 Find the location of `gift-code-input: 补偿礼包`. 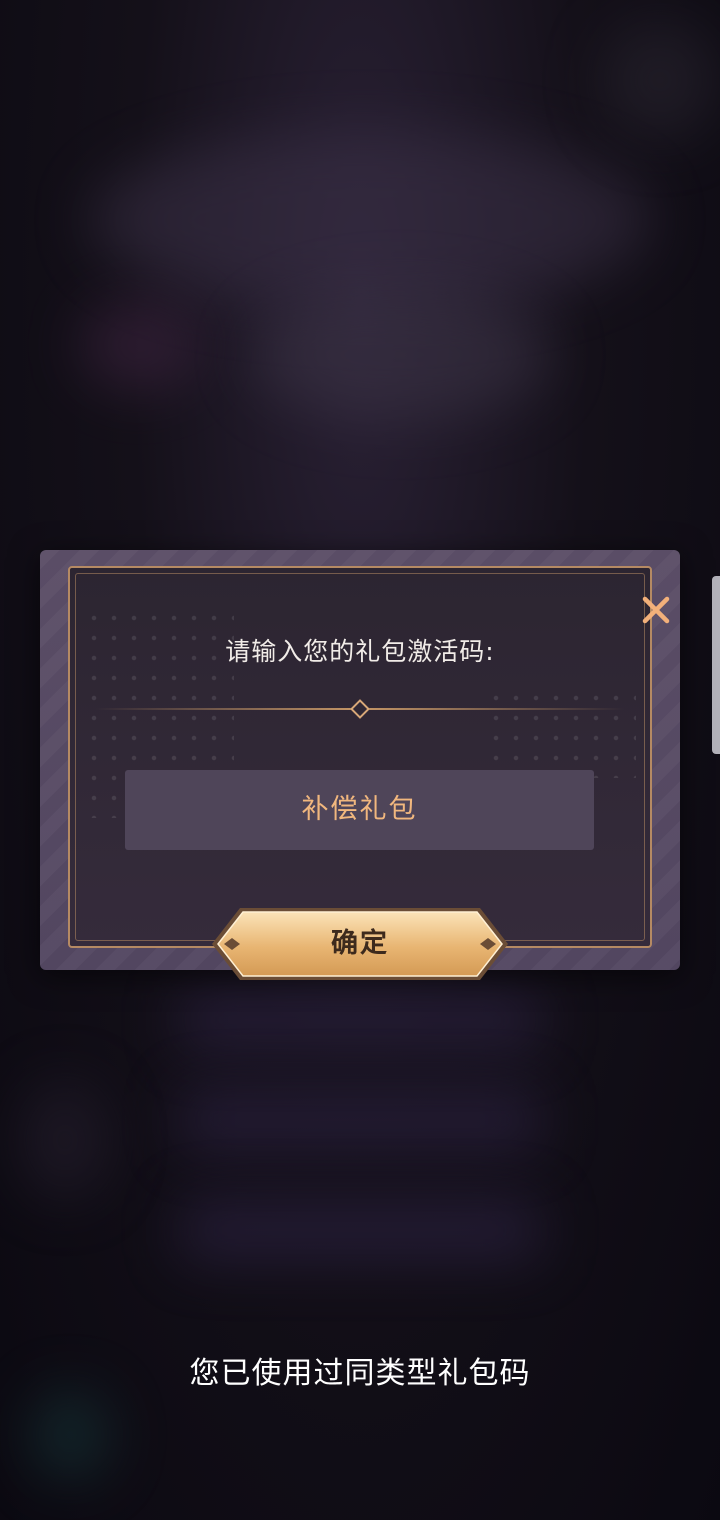

gift-code-input: 补偿礼包 is located at coordinates (359, 810).